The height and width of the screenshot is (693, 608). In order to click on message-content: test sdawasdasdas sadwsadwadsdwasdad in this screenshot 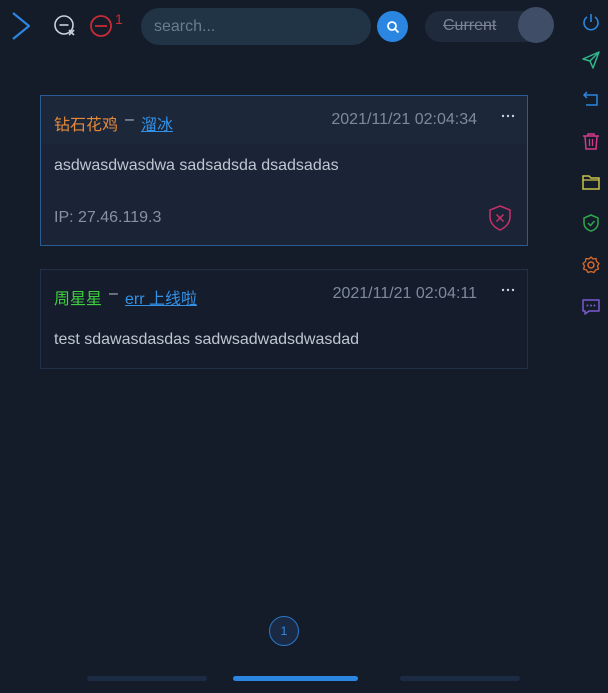, I will do `click(207, 339)`.